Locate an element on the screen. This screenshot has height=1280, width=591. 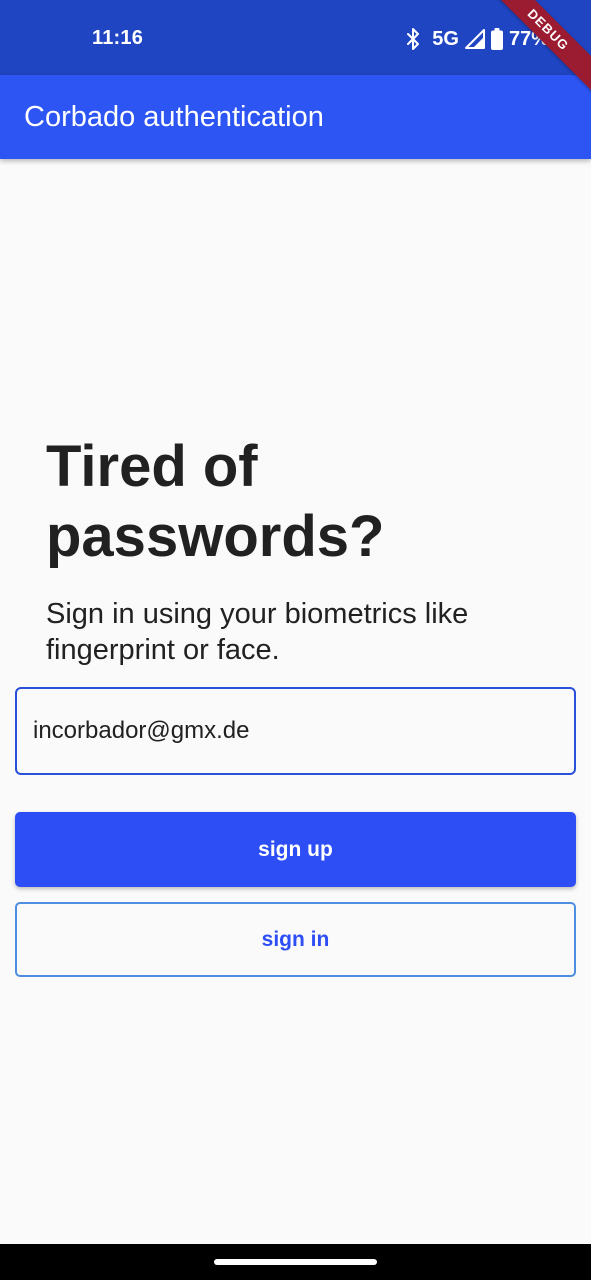
system-nav-bar is located at coordinates (295, 1262).